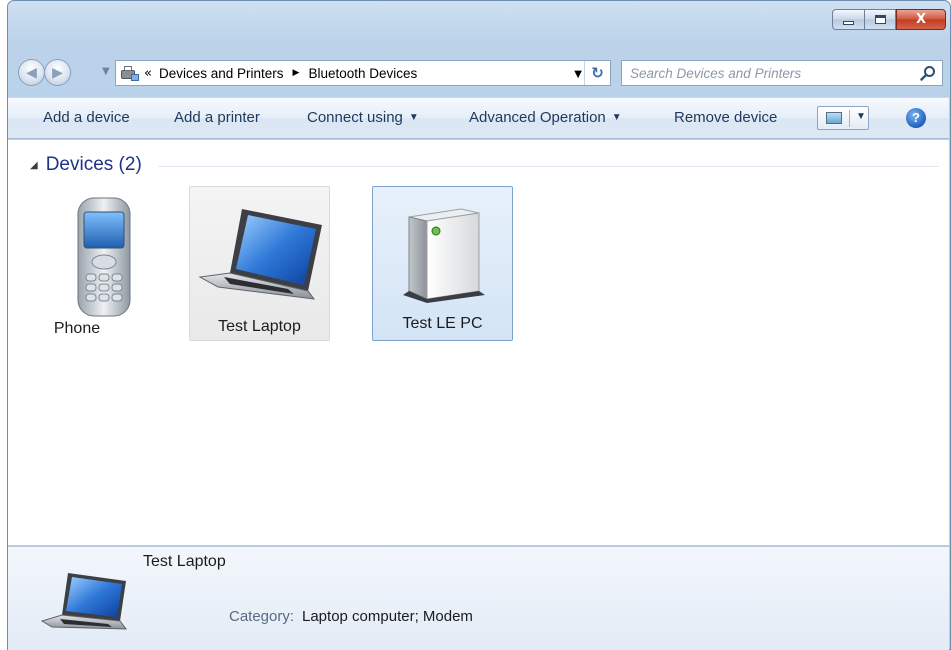  What do you see at coordinates (296, 73) in the screenshot?
I see `breadcrumb-chevron-icon: ▶` at bounding box center [296, 73].